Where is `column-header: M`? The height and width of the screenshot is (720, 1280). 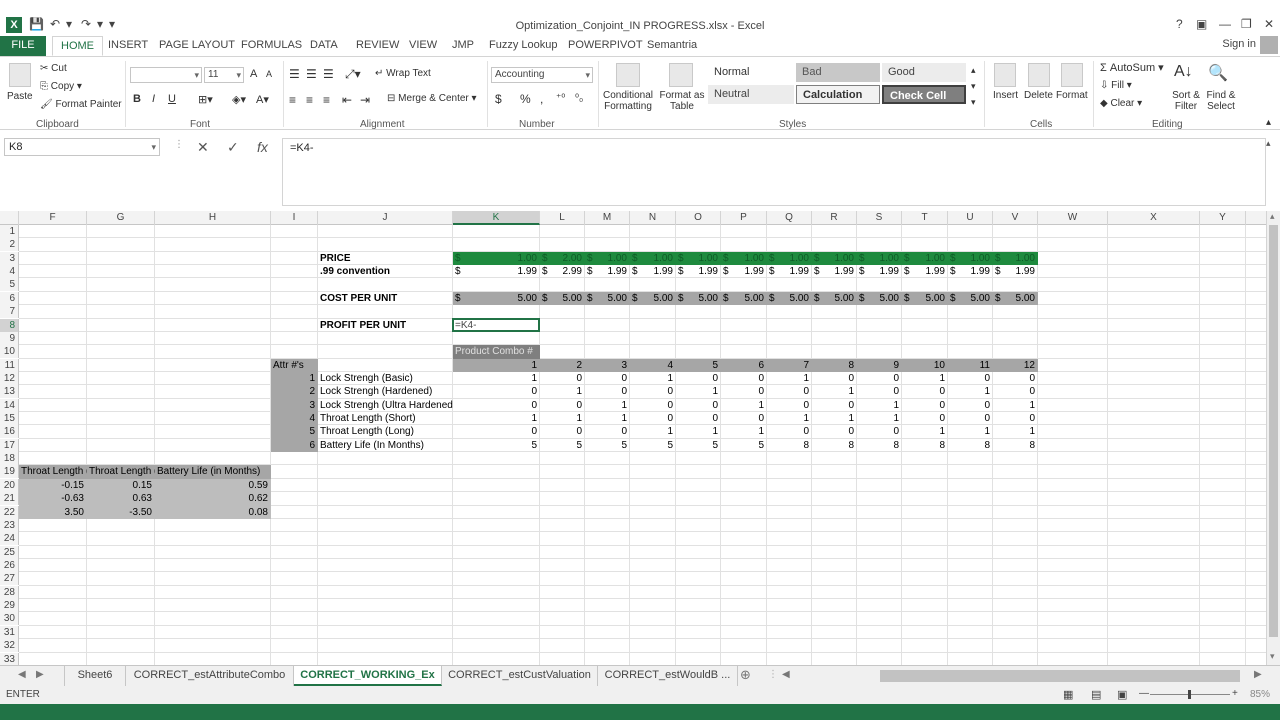 column-header: M is located at coordinates (607, 218).